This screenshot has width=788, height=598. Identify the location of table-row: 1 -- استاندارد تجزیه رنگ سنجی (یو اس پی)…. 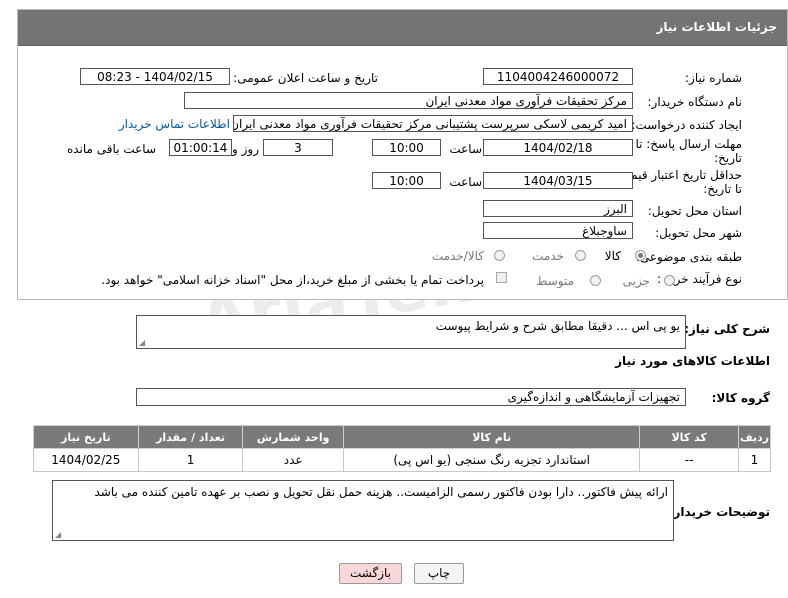
(402, 460).